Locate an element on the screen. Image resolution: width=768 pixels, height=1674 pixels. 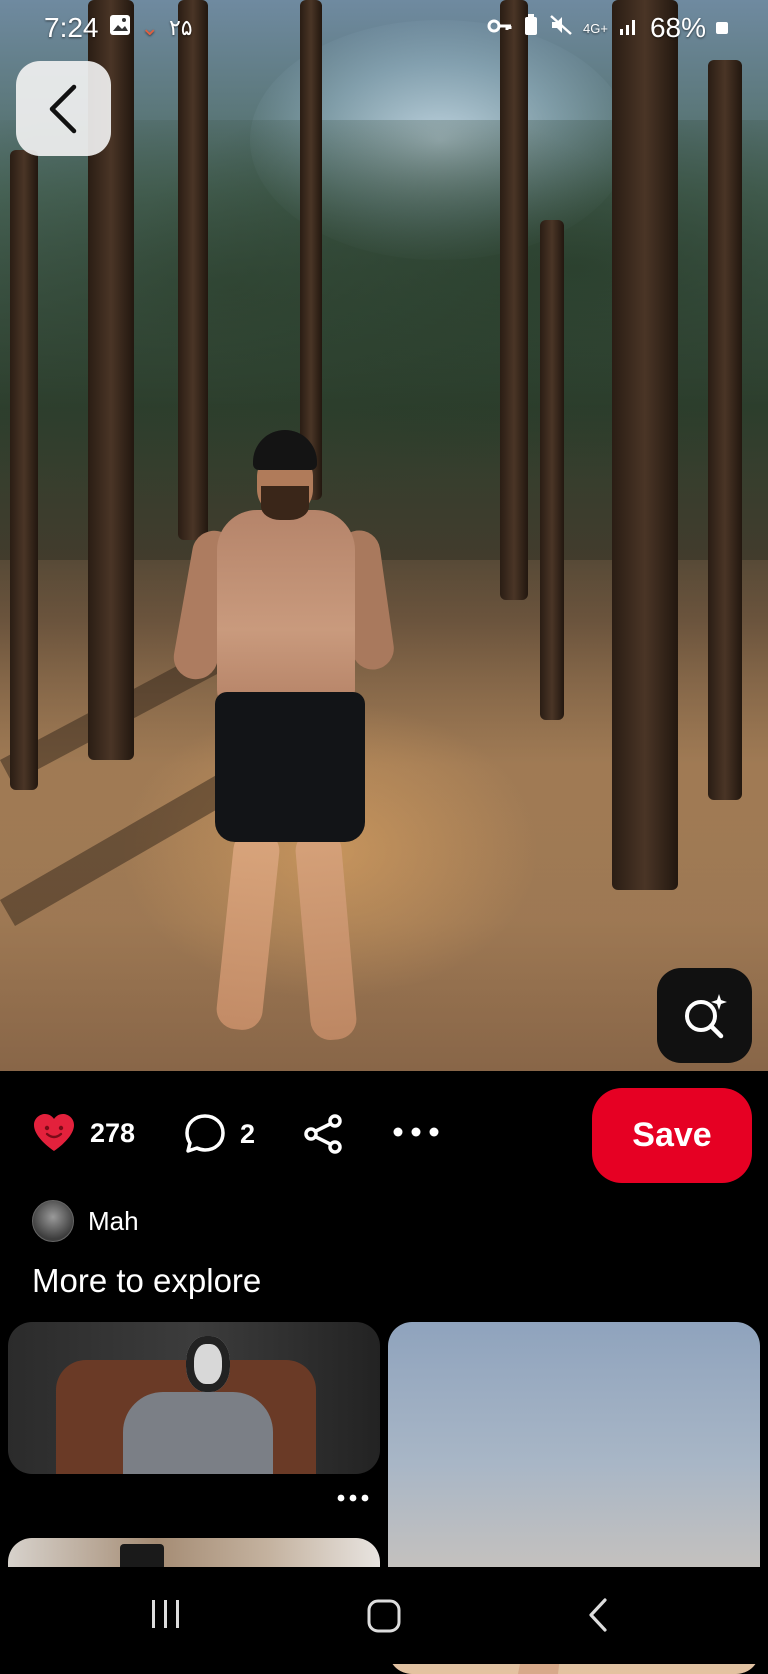
section-title: More to explore is located at coordinates (147, 1280).